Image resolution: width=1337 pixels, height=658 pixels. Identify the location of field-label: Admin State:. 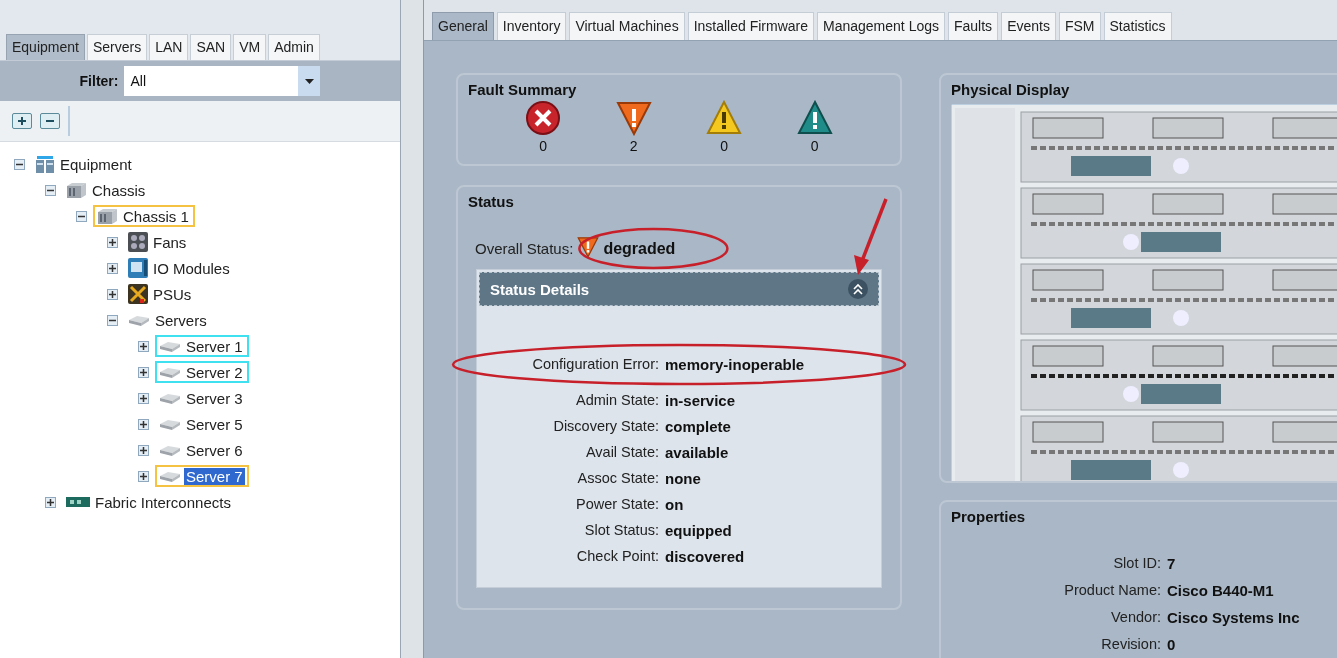
(617, 400).